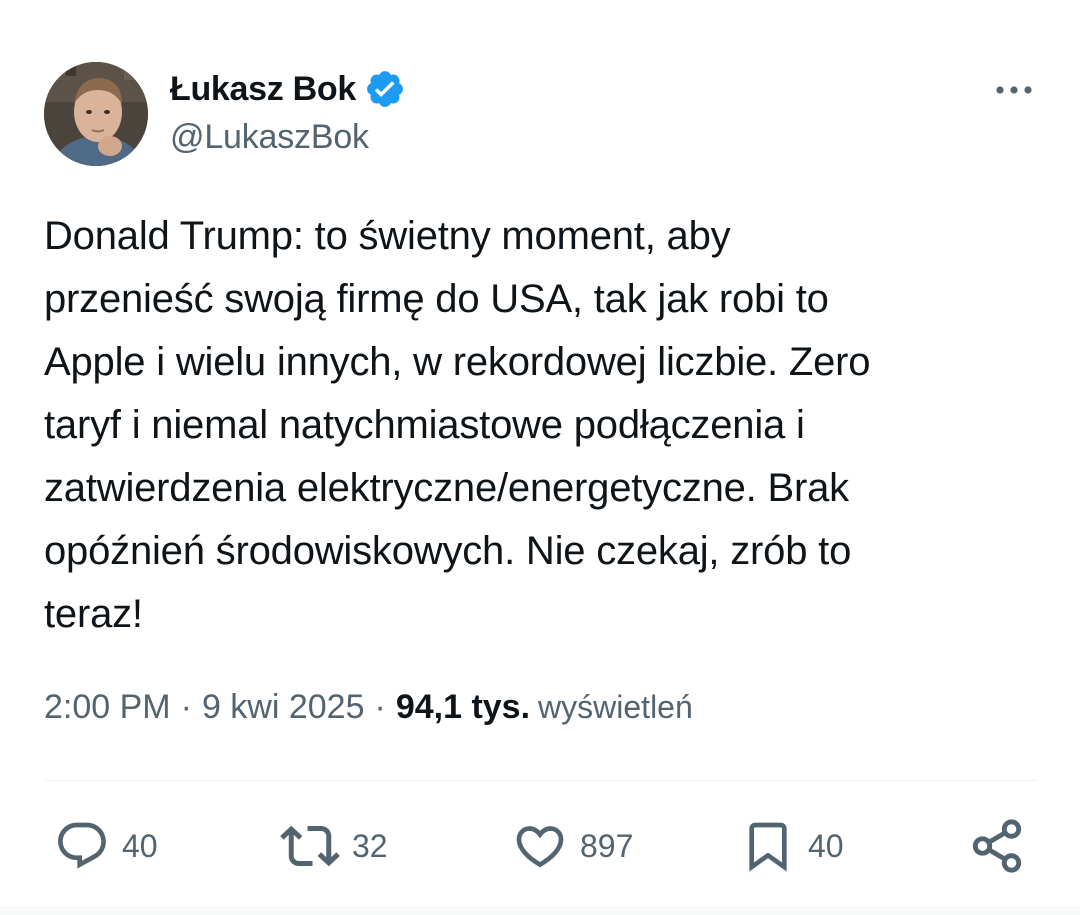 Image resolution: width=1080 pixels, height=915 pixels. I want to click on repost-button: 32, so click(334, 846).